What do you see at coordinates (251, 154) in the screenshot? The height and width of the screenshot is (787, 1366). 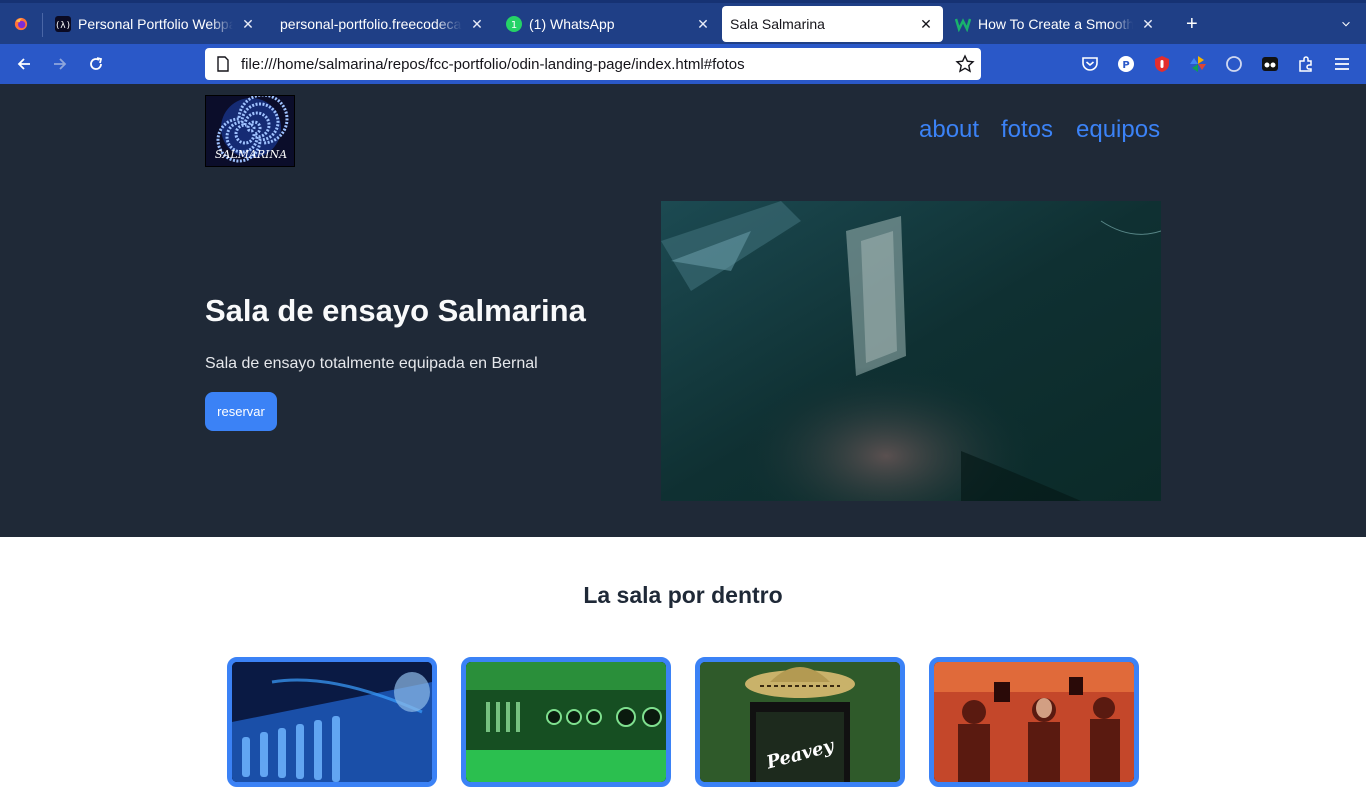 I see `logo-text: SALMARINA` at bounding box center [251, 154].